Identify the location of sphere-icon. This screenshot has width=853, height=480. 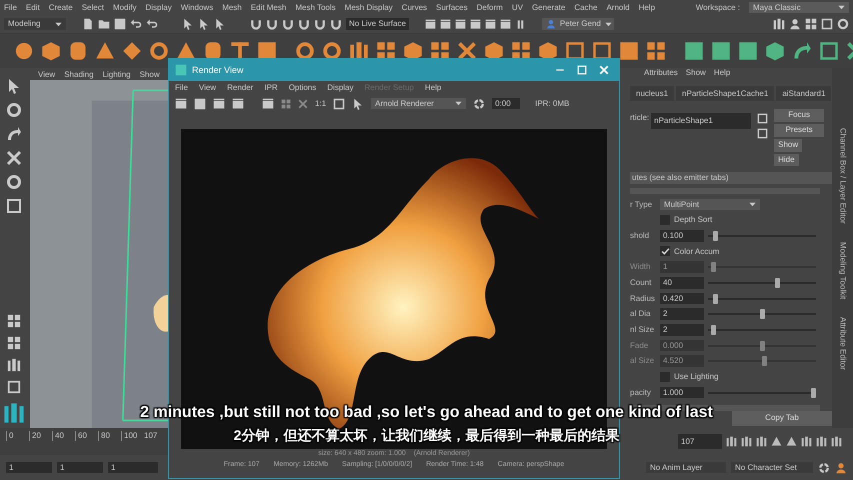
(24, 51).